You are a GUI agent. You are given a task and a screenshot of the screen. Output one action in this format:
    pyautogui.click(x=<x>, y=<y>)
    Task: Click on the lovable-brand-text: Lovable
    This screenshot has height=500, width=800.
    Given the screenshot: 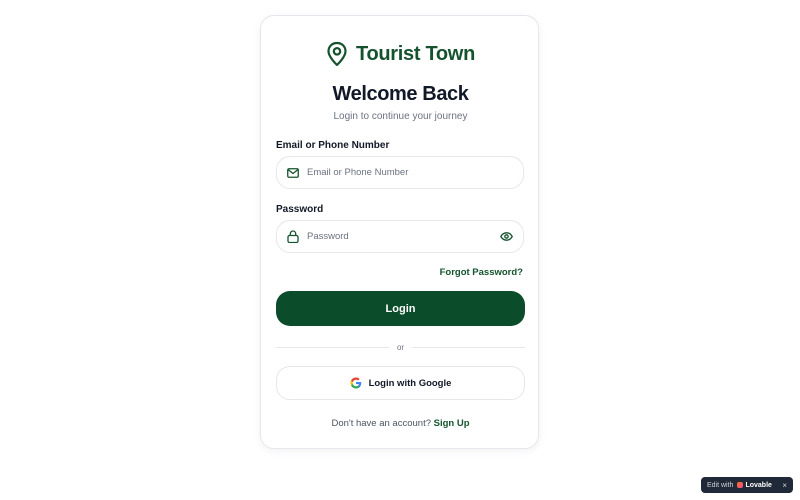 What is the action you would take?
    pyautogui.click(x=758, y=485)
    